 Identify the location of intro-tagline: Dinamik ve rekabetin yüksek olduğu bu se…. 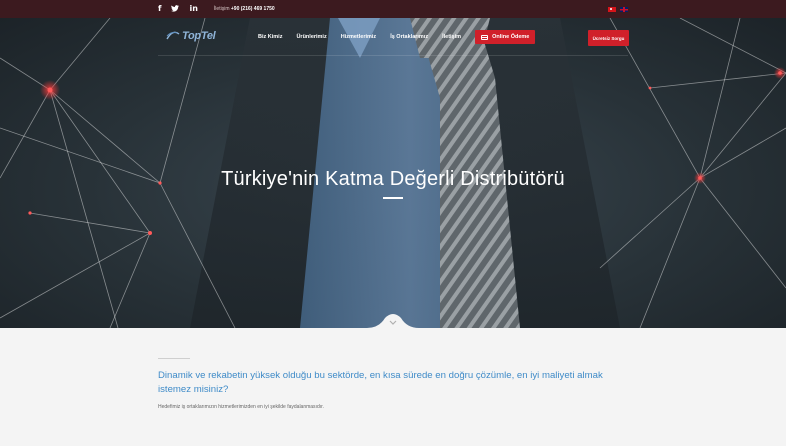
(380, 382).